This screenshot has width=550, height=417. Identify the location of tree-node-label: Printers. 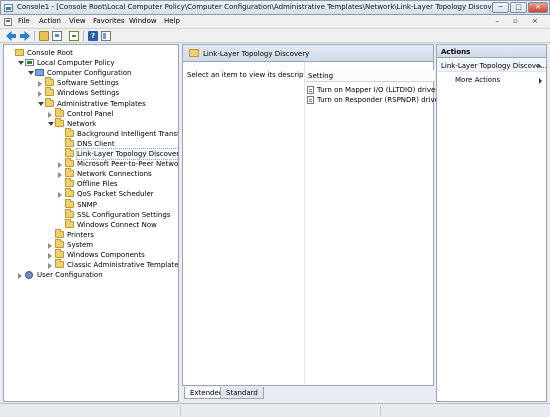
(80, 234).